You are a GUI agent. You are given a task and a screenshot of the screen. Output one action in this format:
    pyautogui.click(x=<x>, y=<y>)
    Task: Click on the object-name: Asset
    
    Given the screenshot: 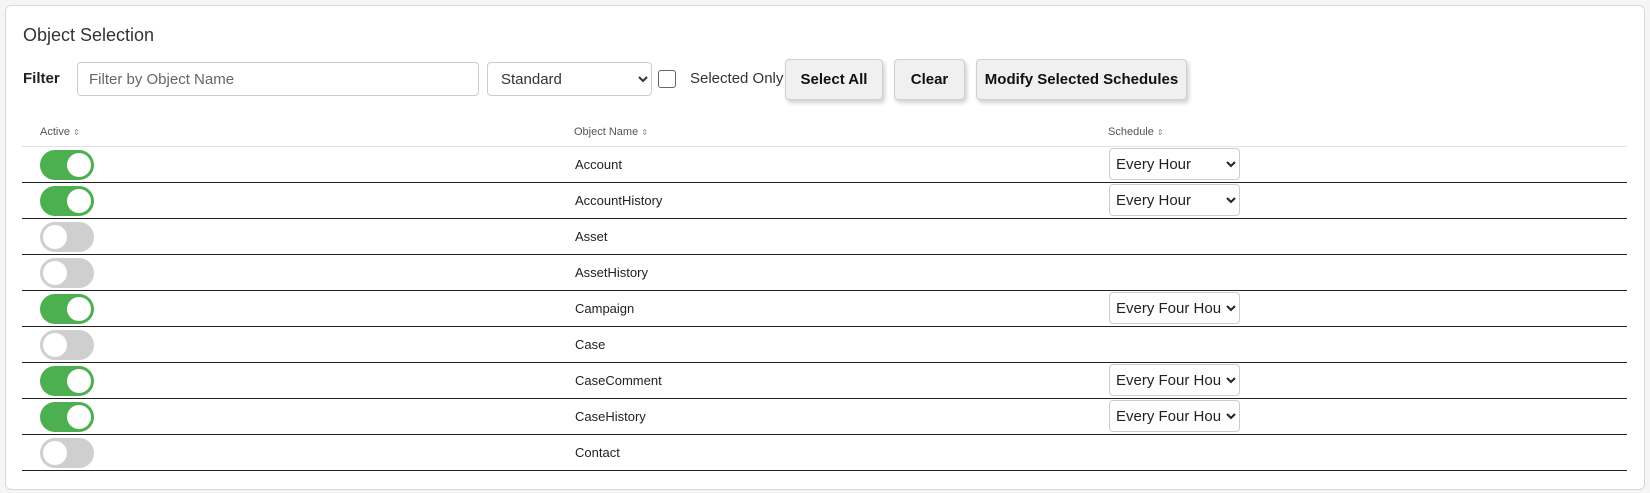 What is the action you would take?
    pyautogui.click(x=591, y=236)
    